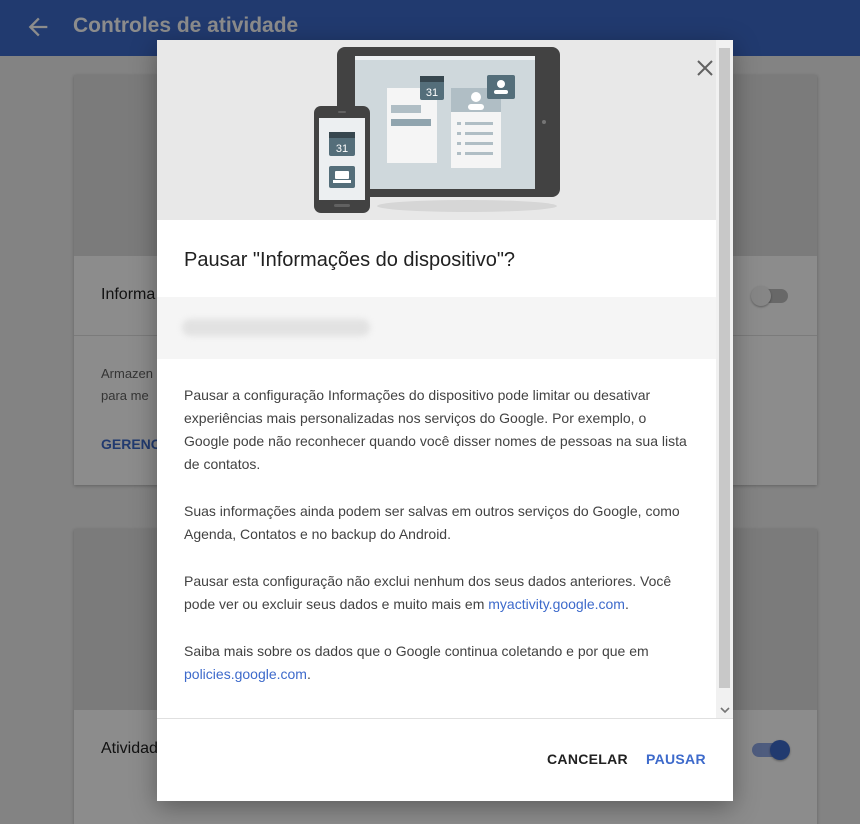 The height and width of the screenshot is (824, 860). What do you see at coordinates (342, 149) in the screenshot?
I see `phone-calendar-day: 31` at bounding box center [342, 149].